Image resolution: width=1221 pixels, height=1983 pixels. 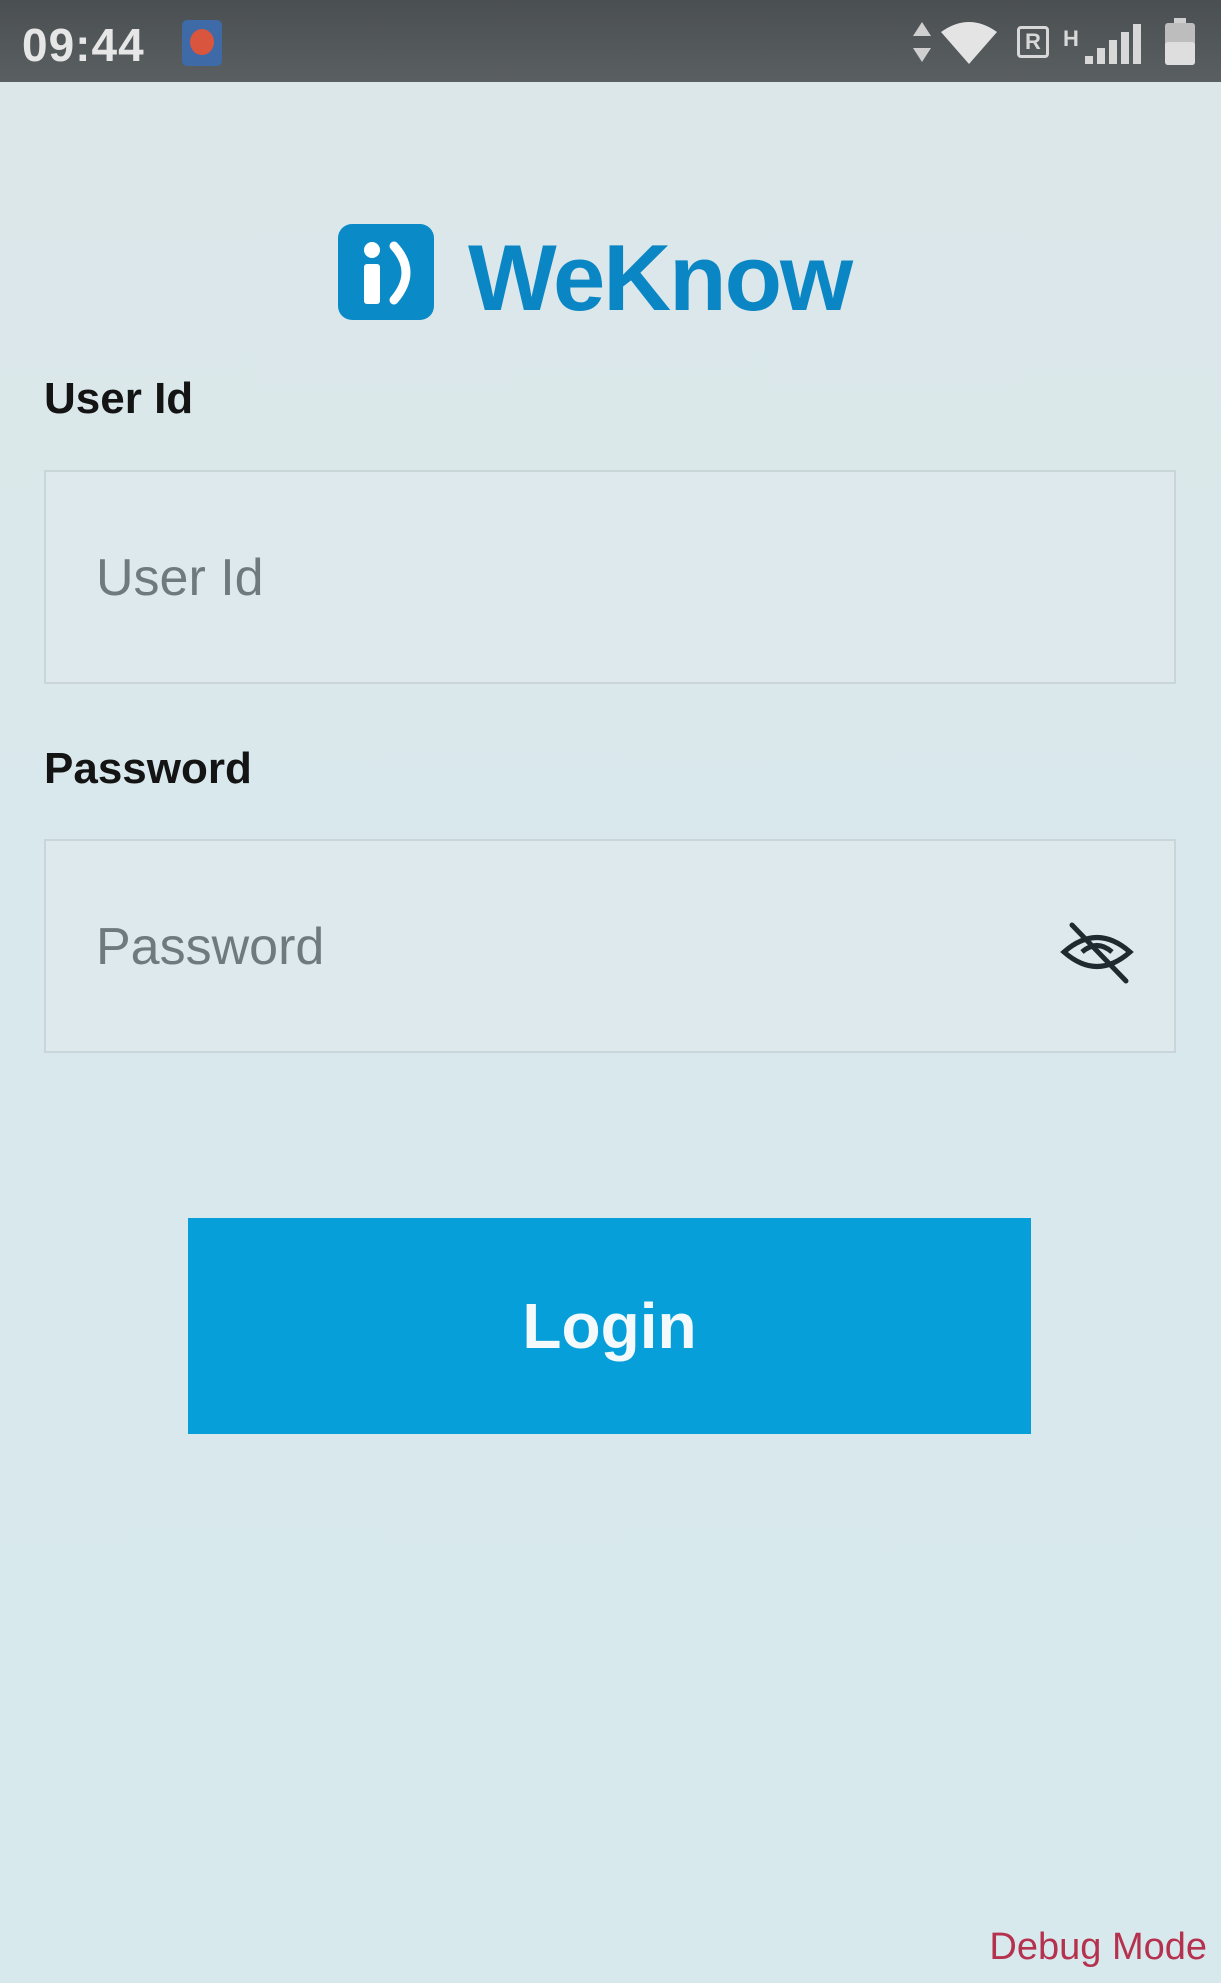 What do you see at coordinates (1071, 38) in the screenshot?
I see `network-type: H` at bounding box center [1071, 38].